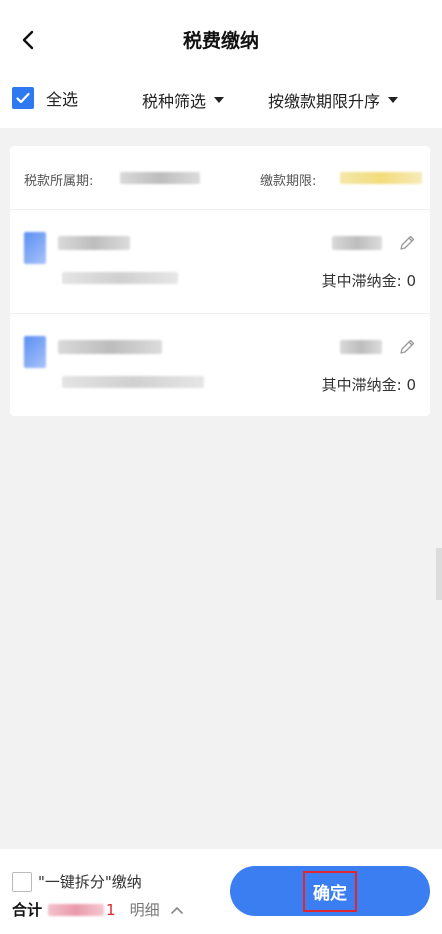 The height and width of the screenshot is (934, 442). What do you see at coordinates (174, 101) in the screenshot?
I see `tax-type-filter-label: 税种筛选` at bounding box center [174, 101].